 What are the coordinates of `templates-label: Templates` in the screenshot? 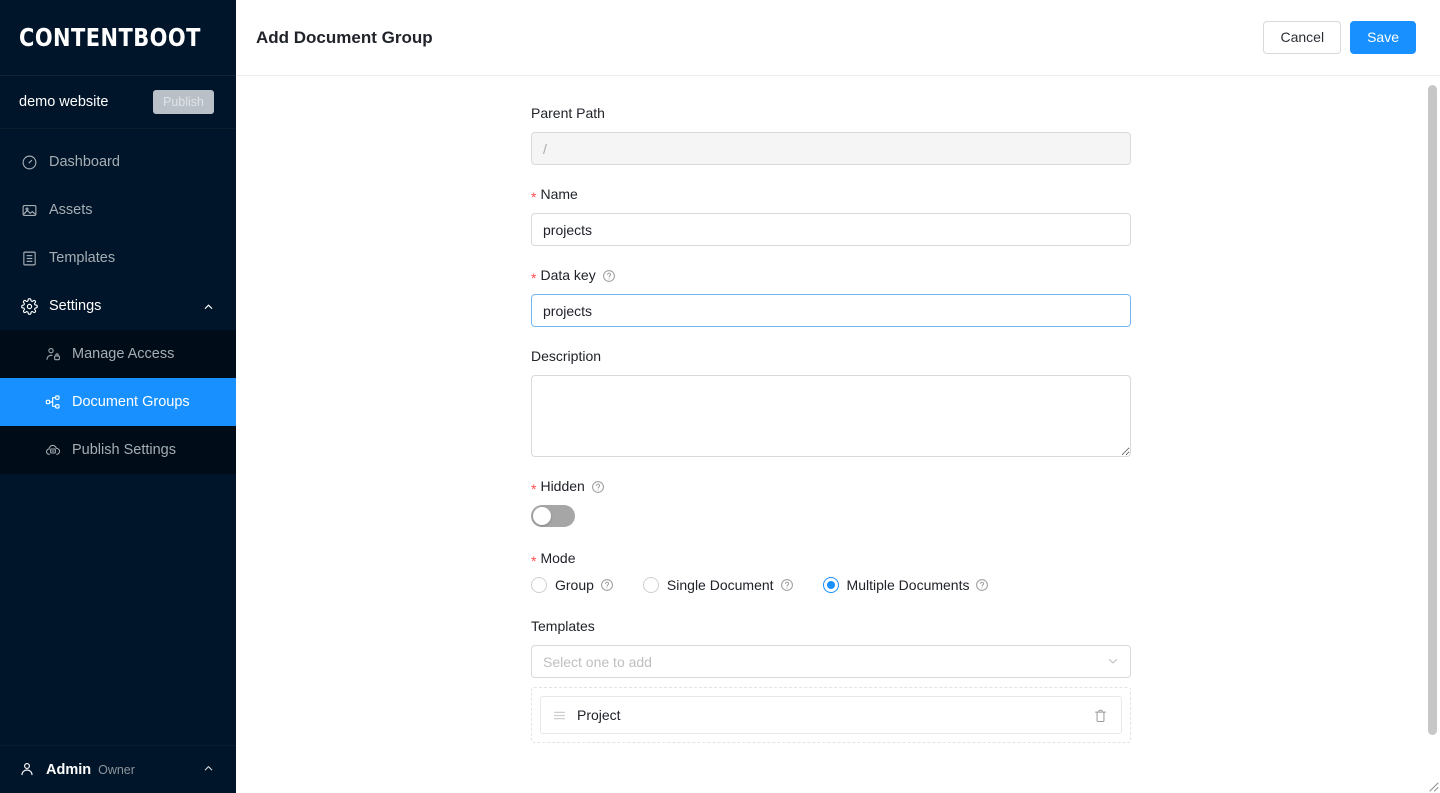 It's located at (563, 626).